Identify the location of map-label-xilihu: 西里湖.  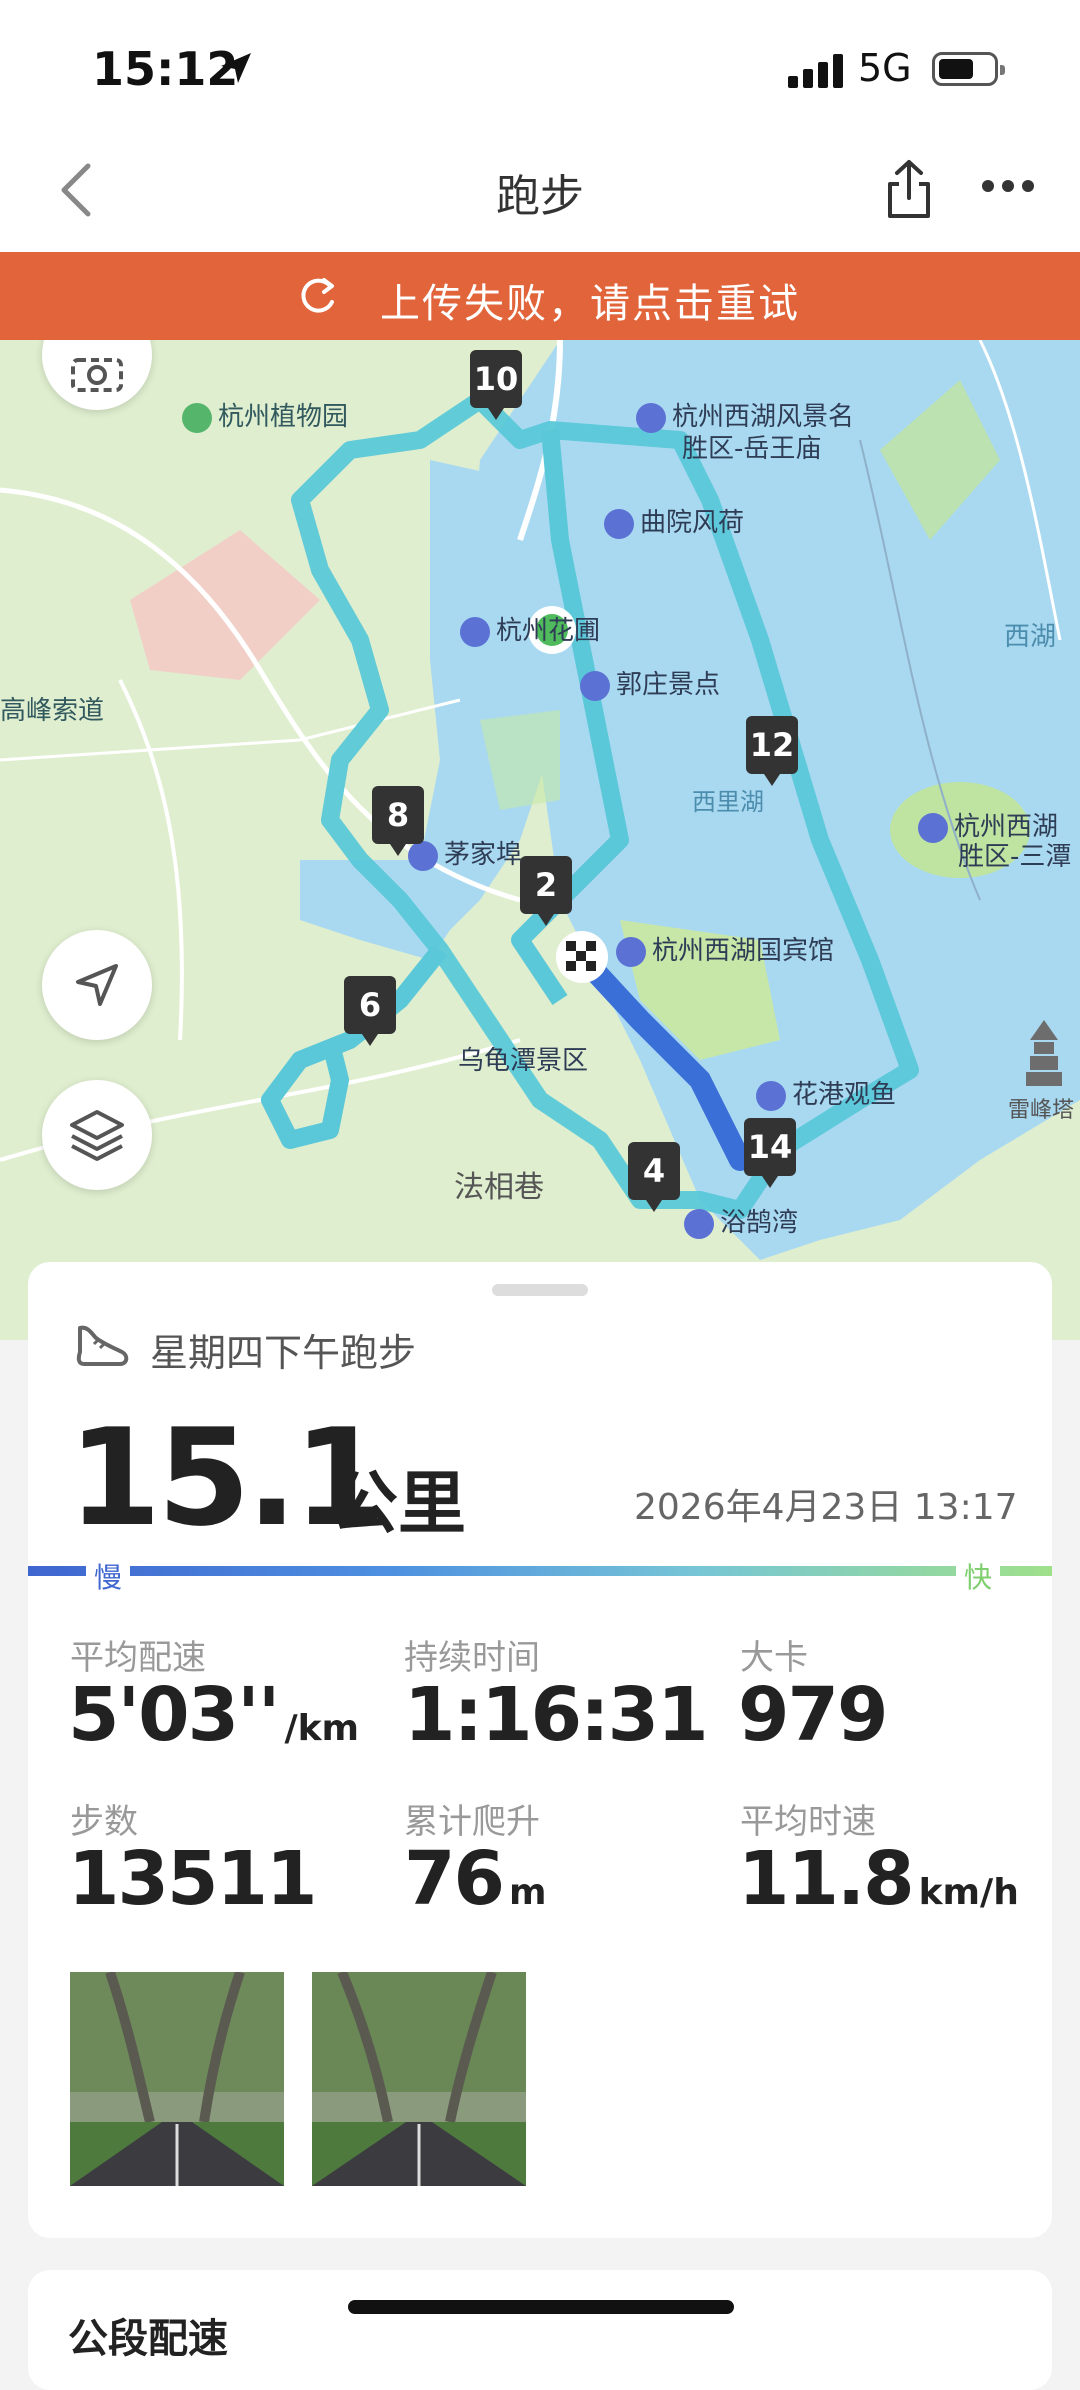
(728, 802).